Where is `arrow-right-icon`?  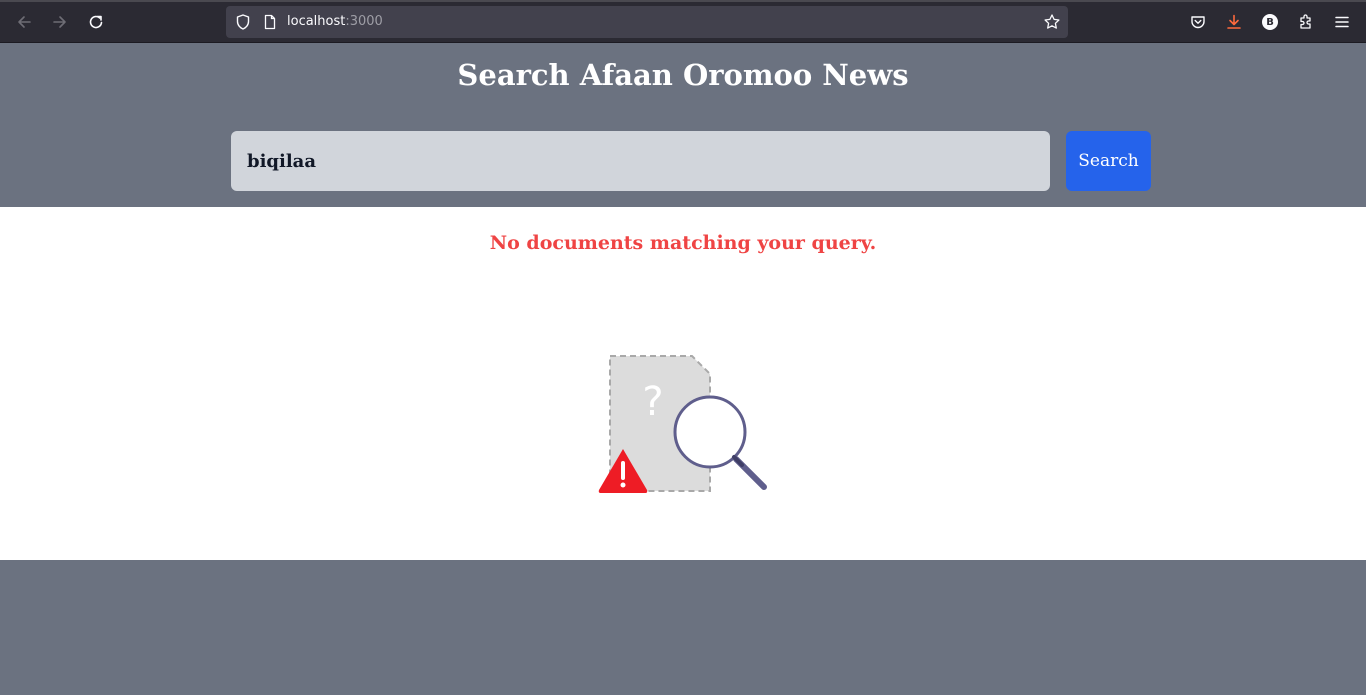
arrow-right-icon is located at coordinates (59, 22).